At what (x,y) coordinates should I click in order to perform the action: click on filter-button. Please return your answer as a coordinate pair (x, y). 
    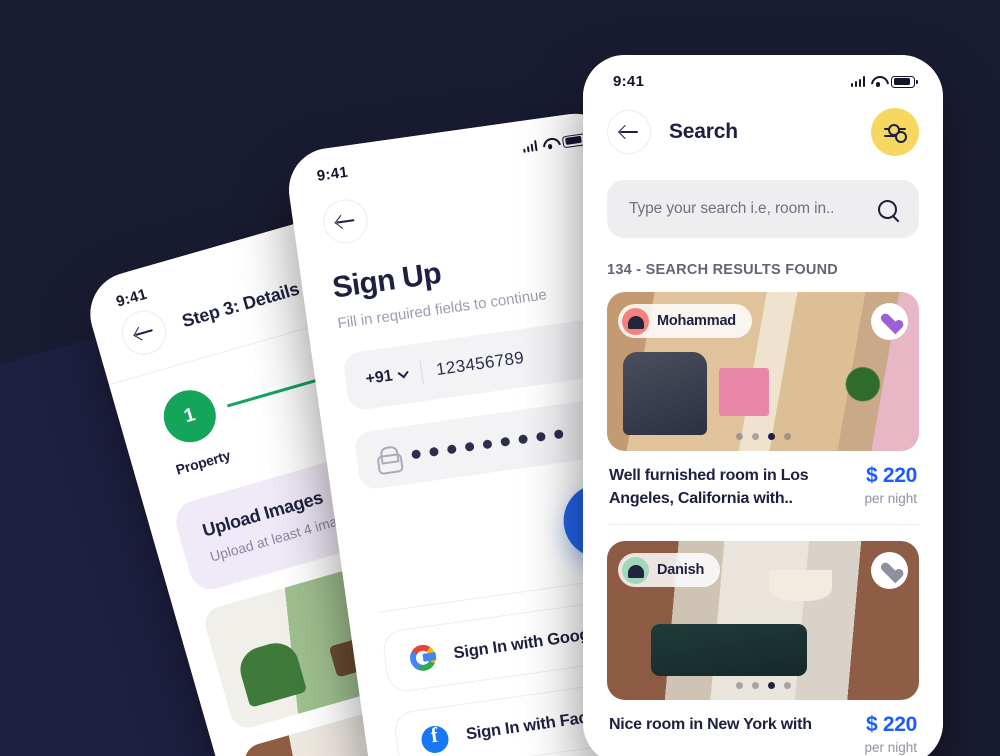
    Looking at the image, I should click on (895, 132).